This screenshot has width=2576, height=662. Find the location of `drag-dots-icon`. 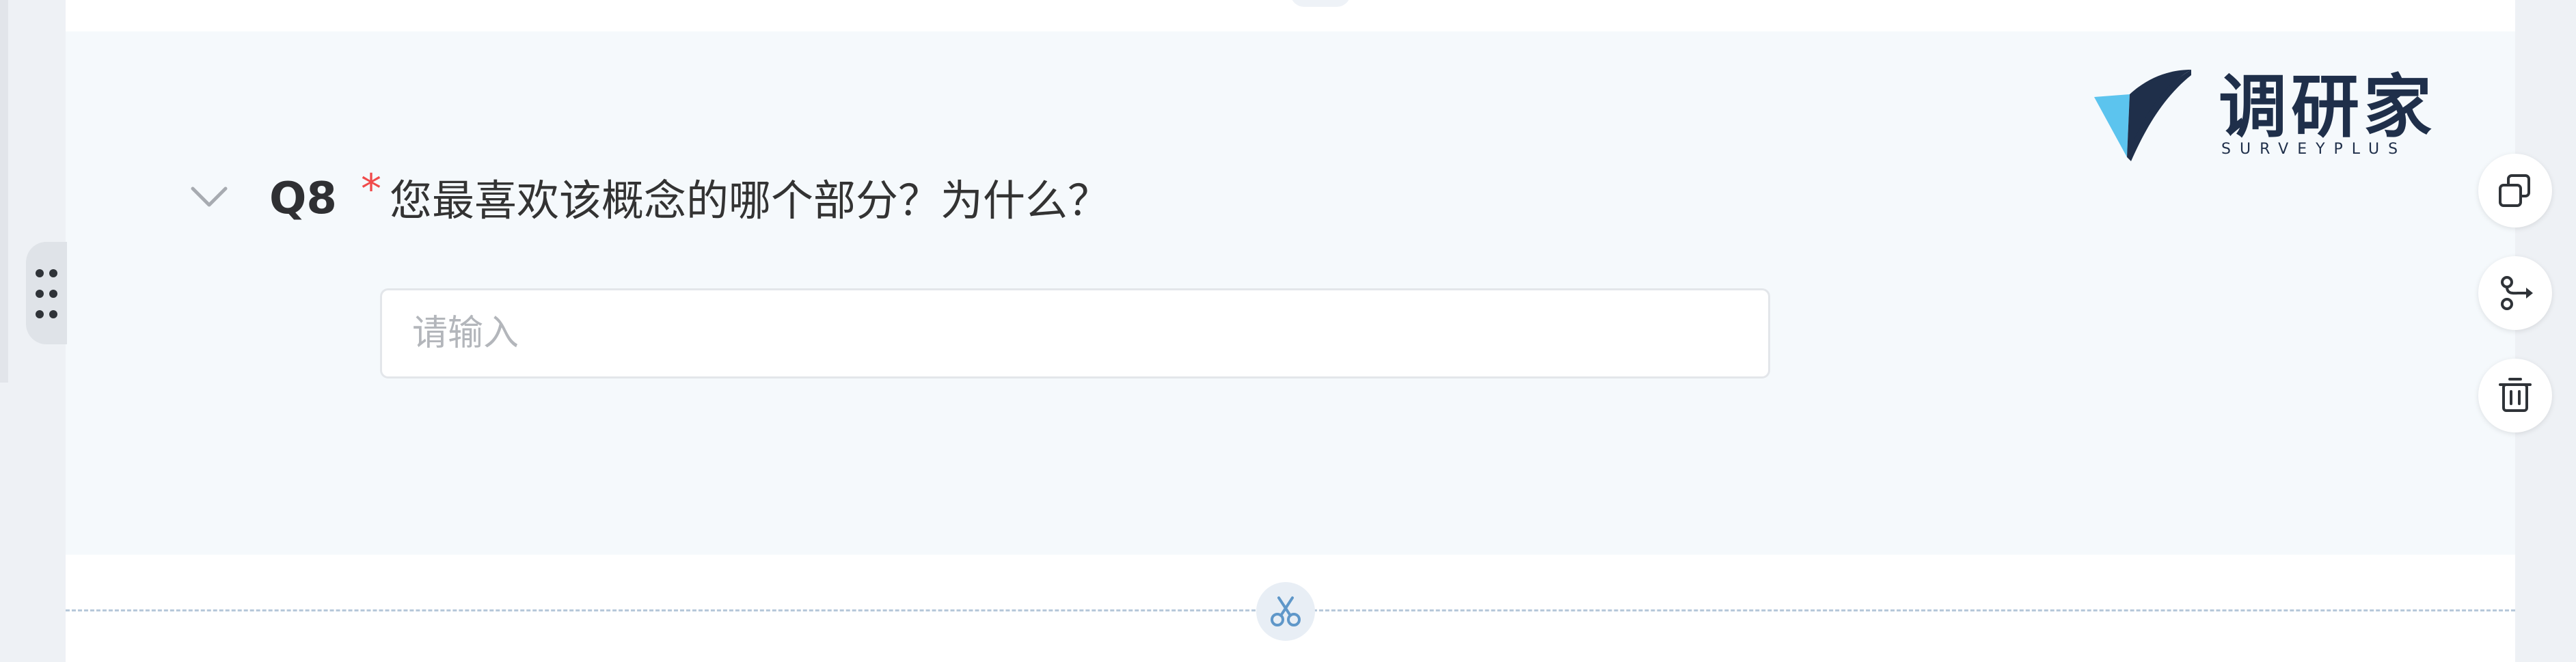

drag-dots-icon is located at coordinates (47, 293).